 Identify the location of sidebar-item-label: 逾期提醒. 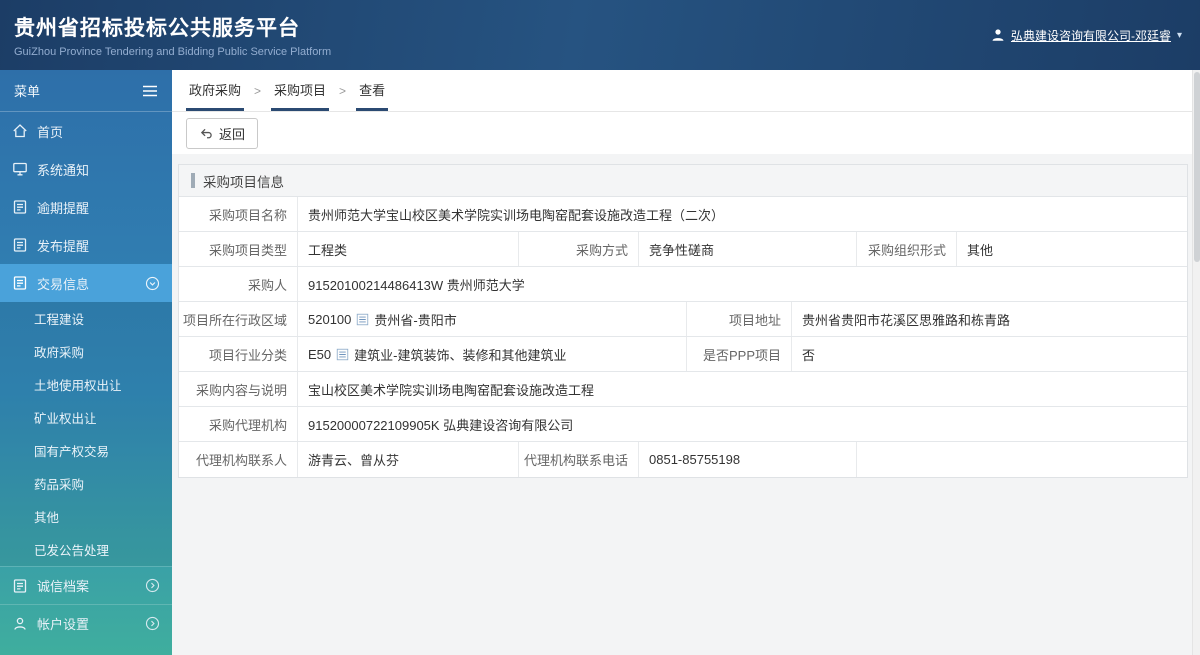
(63, 208).